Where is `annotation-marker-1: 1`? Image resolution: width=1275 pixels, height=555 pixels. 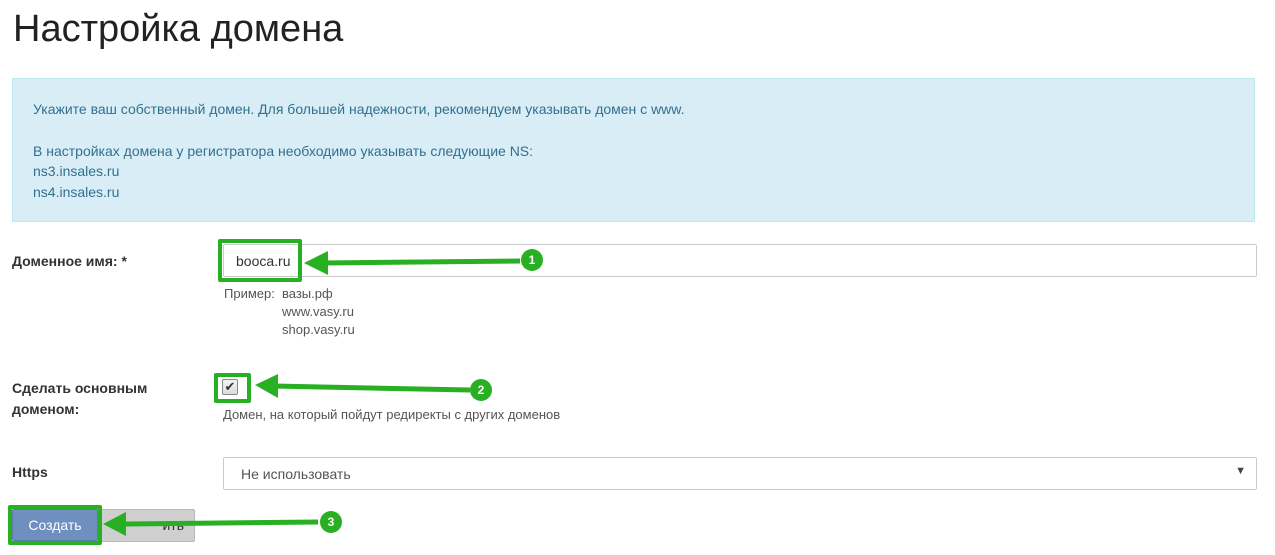
annotation-marker-1: 1 is located at coordinates (532, 260).